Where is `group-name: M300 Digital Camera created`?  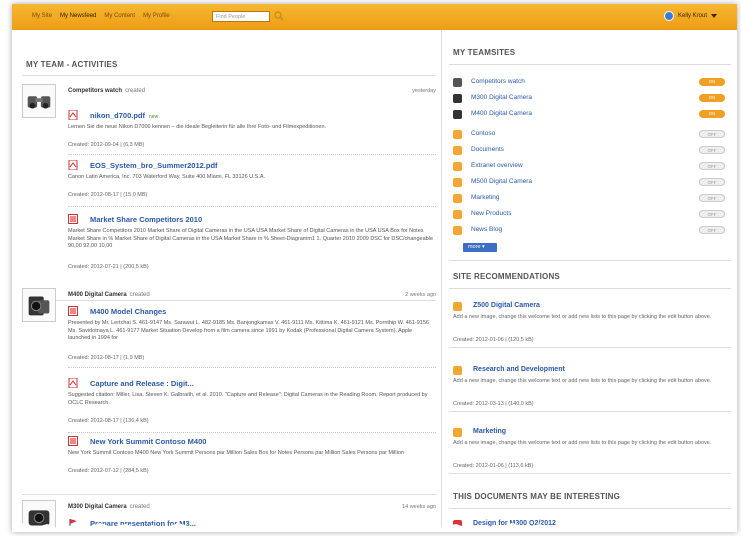
group-name: M300 Digital Camera created is located at coordinates (109, 507).